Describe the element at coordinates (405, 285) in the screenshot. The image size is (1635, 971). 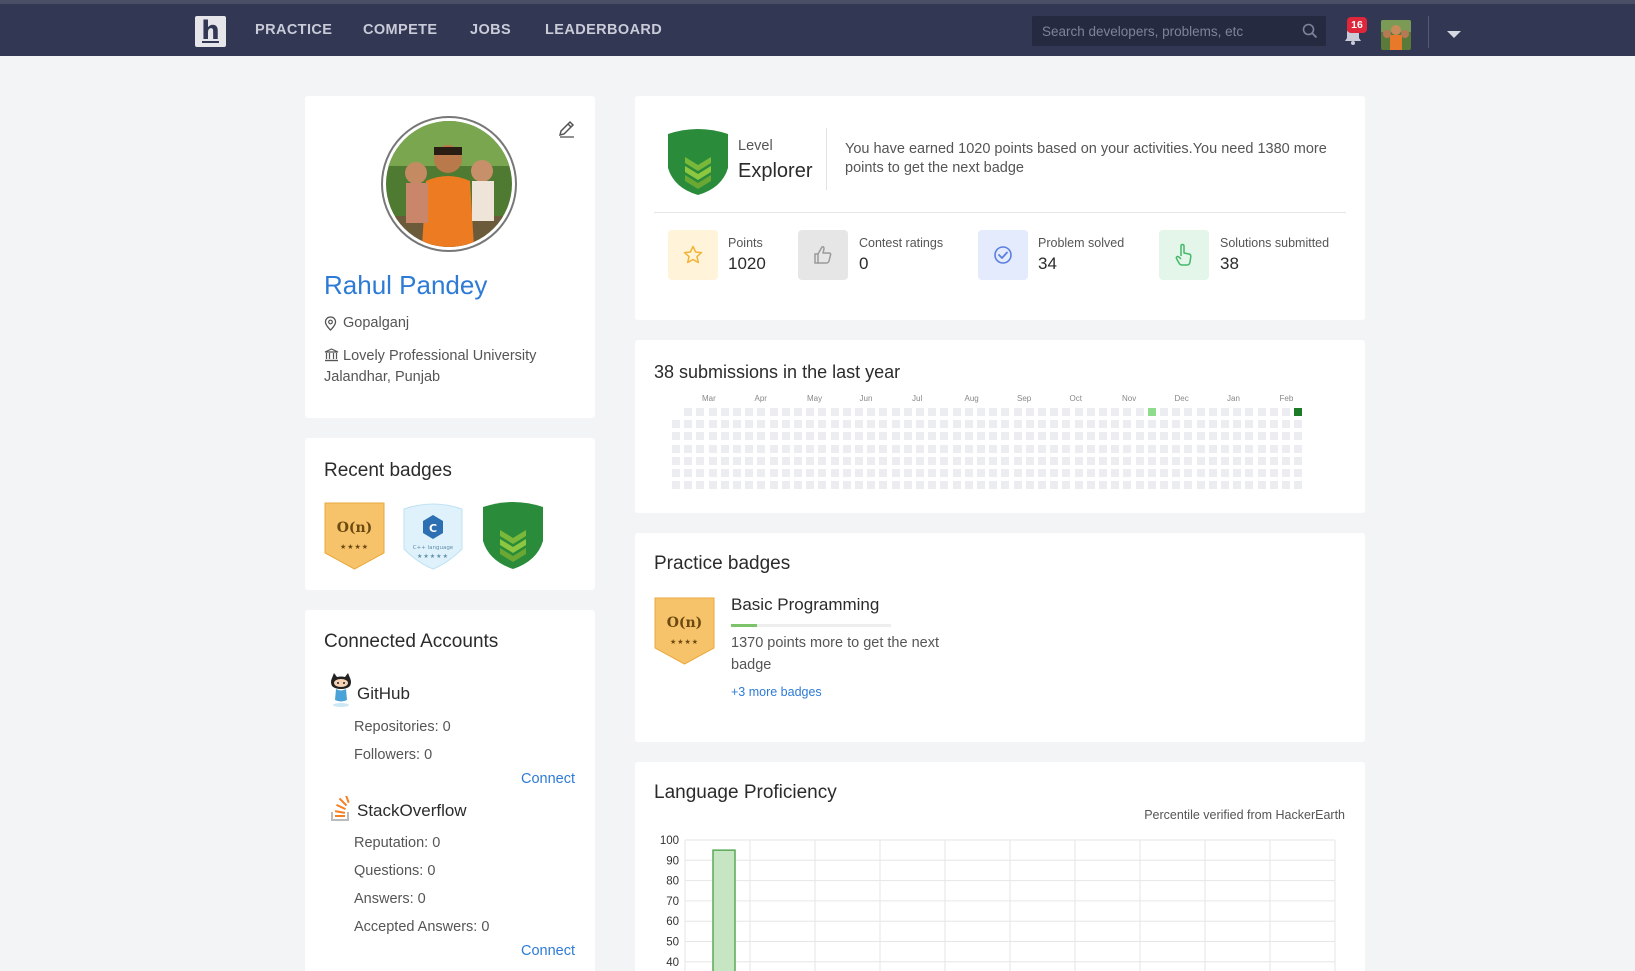
I see `profile-name: Rahul Pandey` at that location.